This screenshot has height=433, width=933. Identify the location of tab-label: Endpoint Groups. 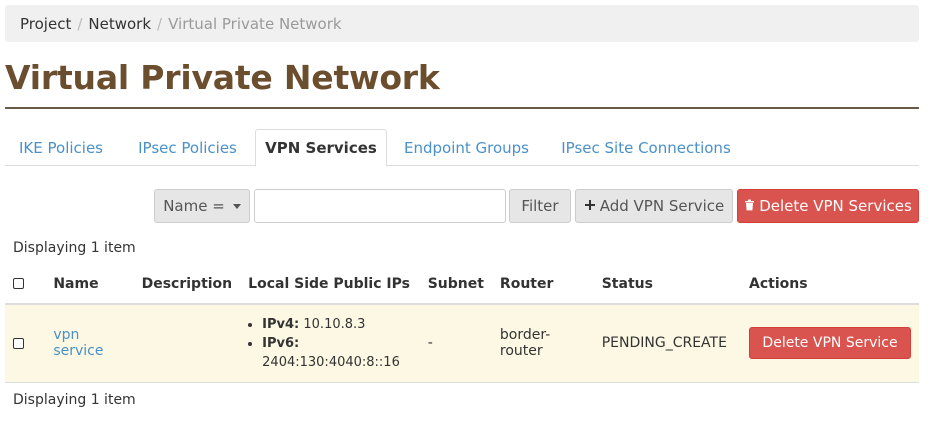
(466, 147).